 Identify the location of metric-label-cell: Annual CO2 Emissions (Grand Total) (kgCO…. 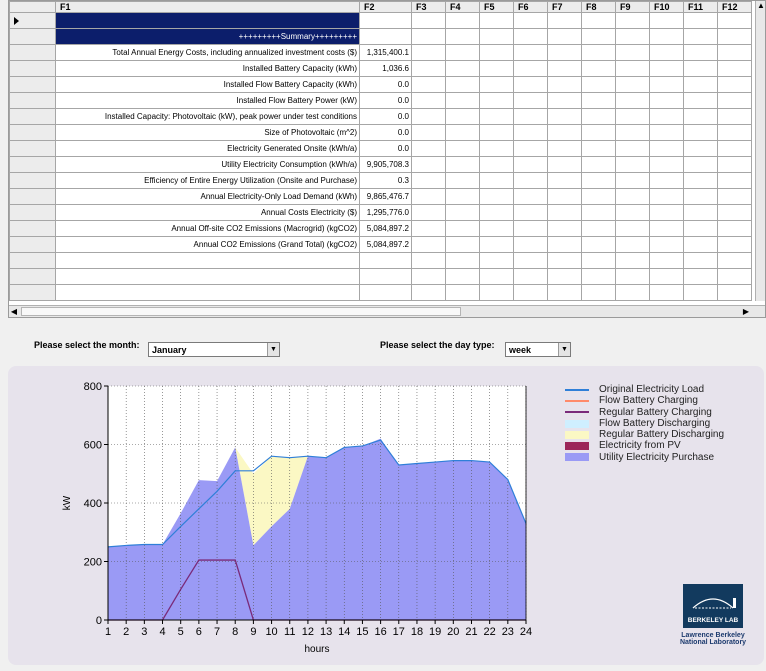
(207, 244).